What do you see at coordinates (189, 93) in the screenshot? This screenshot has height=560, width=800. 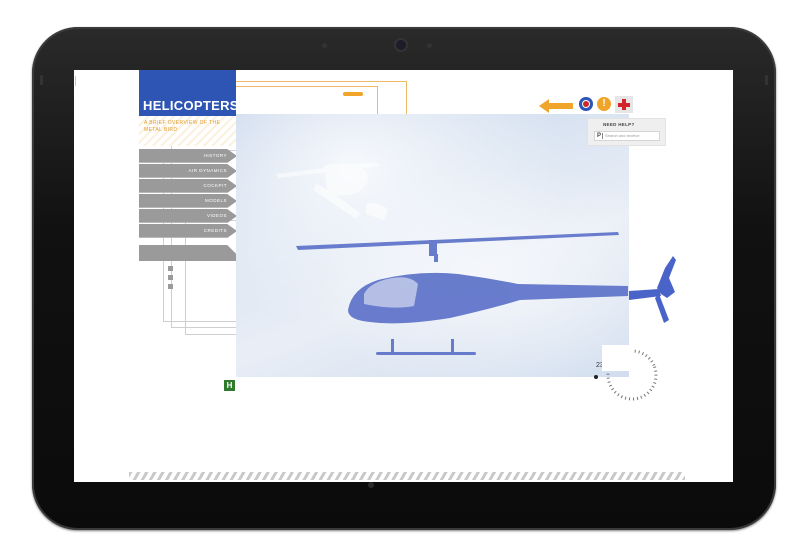 I see `brand-header: HELICOPTERS` at bounding box center [189, 93].